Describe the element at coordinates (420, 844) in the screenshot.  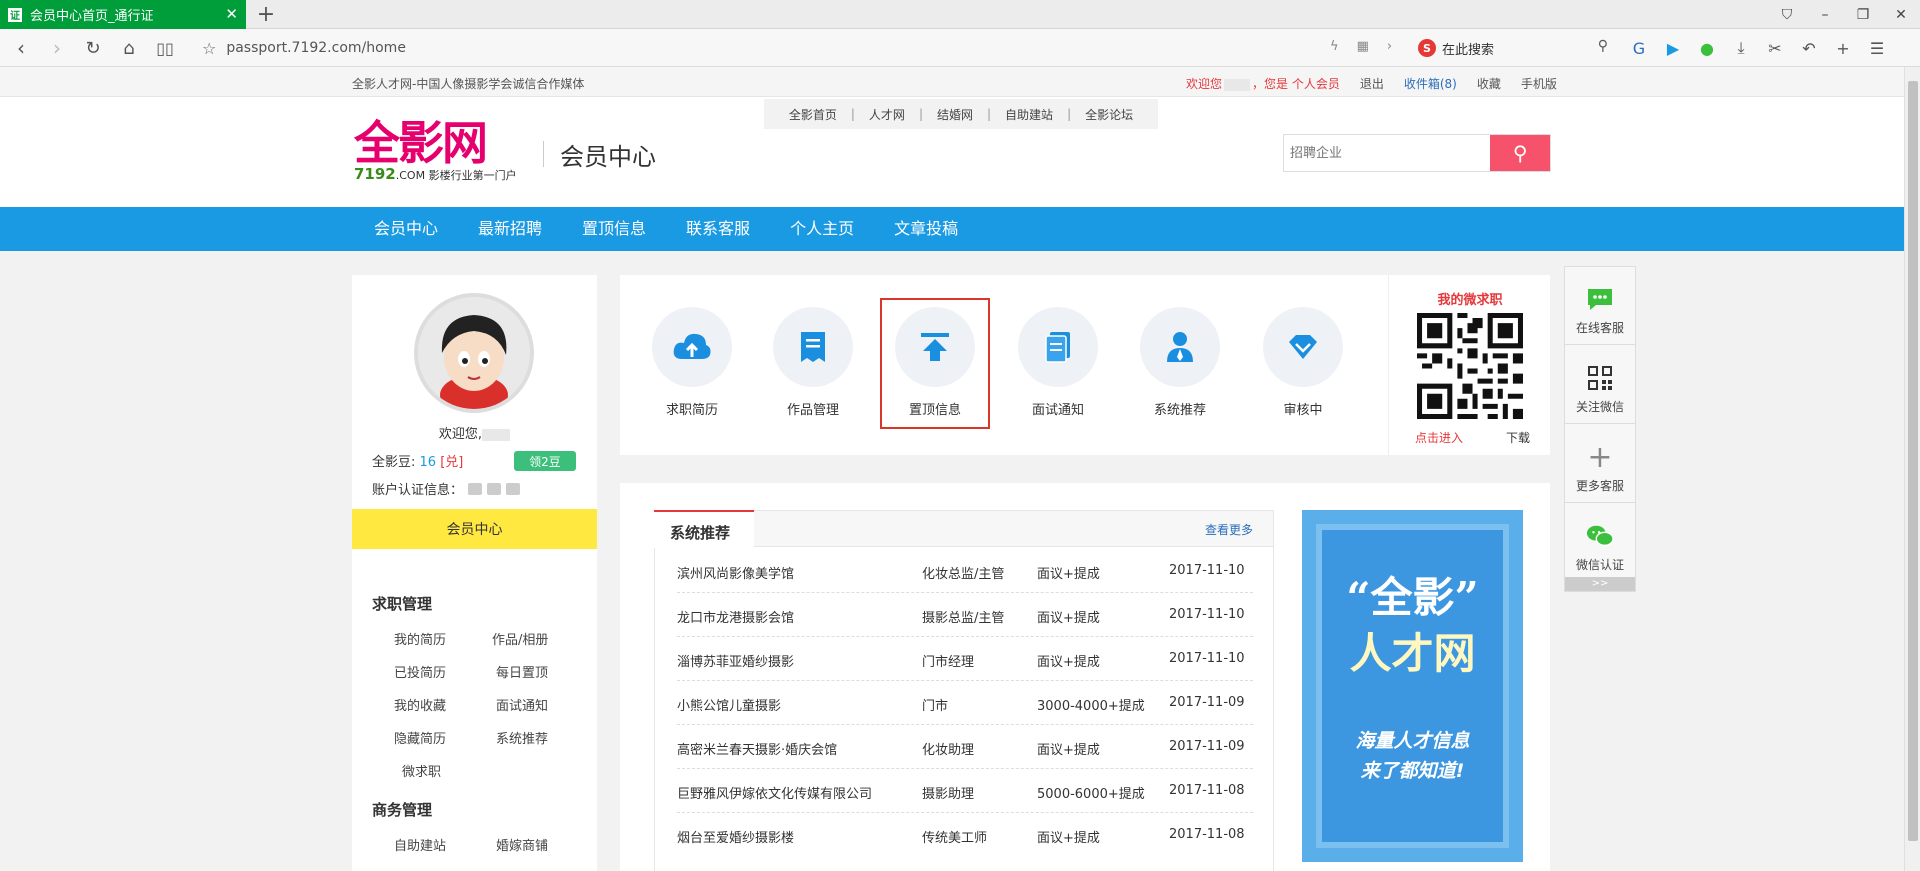
I see `sidebar-item-sitebuilder: 自助建站` at that location.